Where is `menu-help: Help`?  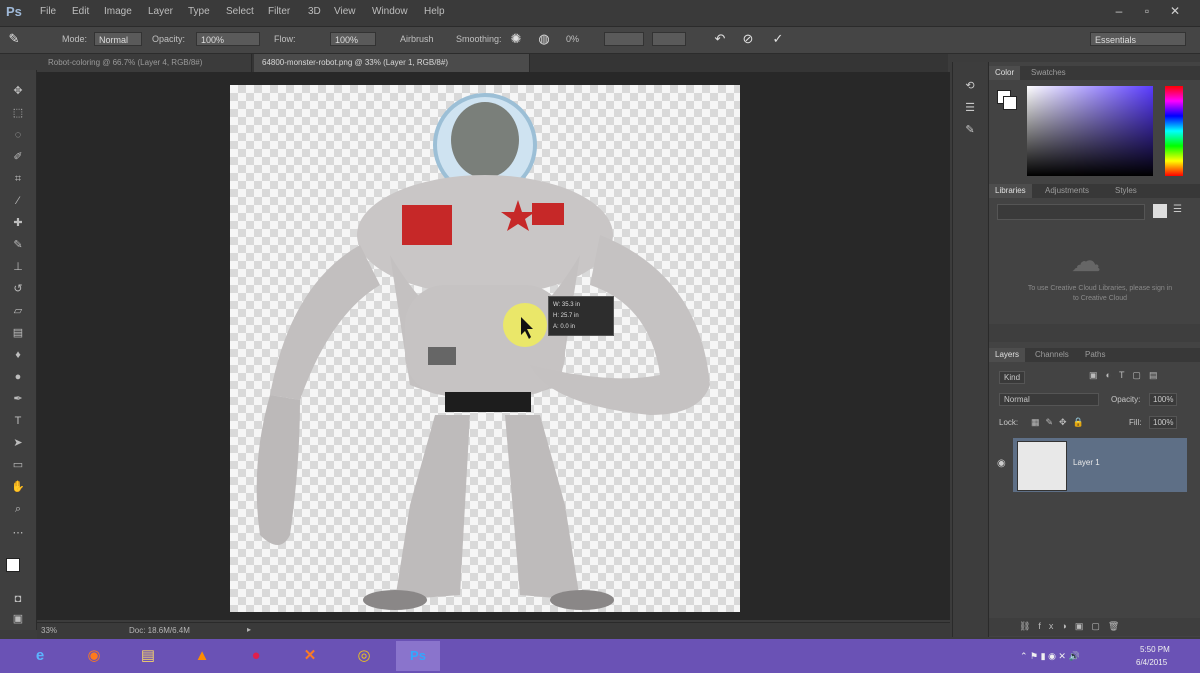 menu-help: Help is located at coordinates (434, 11).